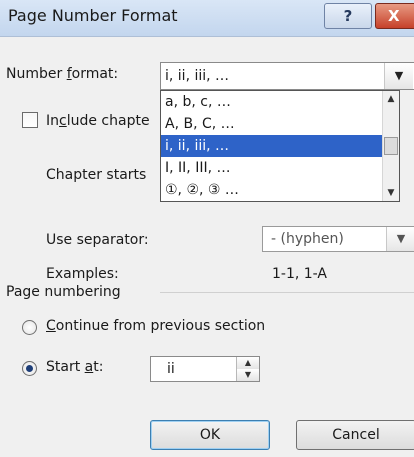 The height and width of the screenshot is (457, 414). I want to click on start-at-spinner: ii ▲ ▼, so click(205, 369).